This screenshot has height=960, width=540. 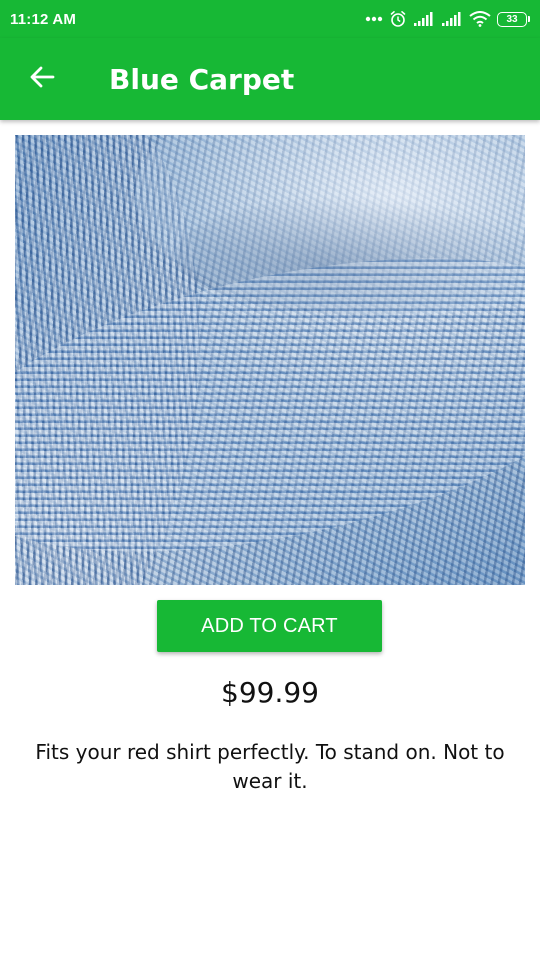 I want to click on battery-tip, so click(x=529, y=19).